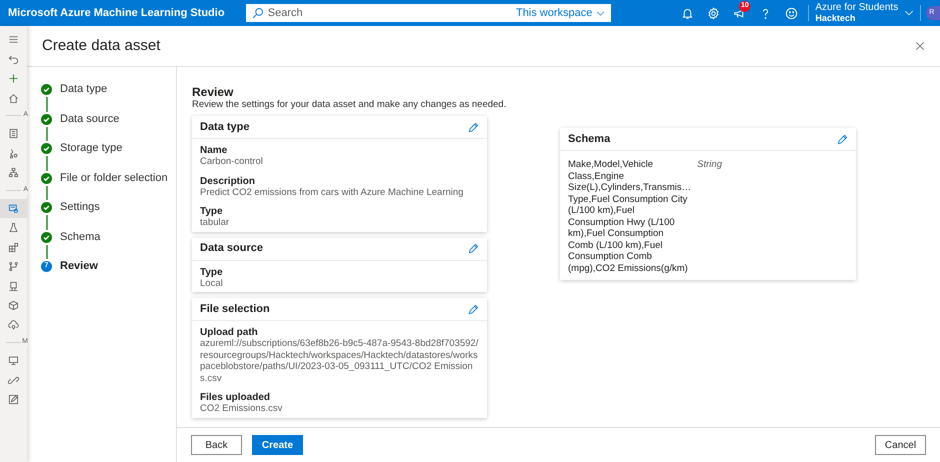 The image size is (940, 462). I want to click on app-title: Microsoft Azure Machine Learning Studio, so click(116, 13).